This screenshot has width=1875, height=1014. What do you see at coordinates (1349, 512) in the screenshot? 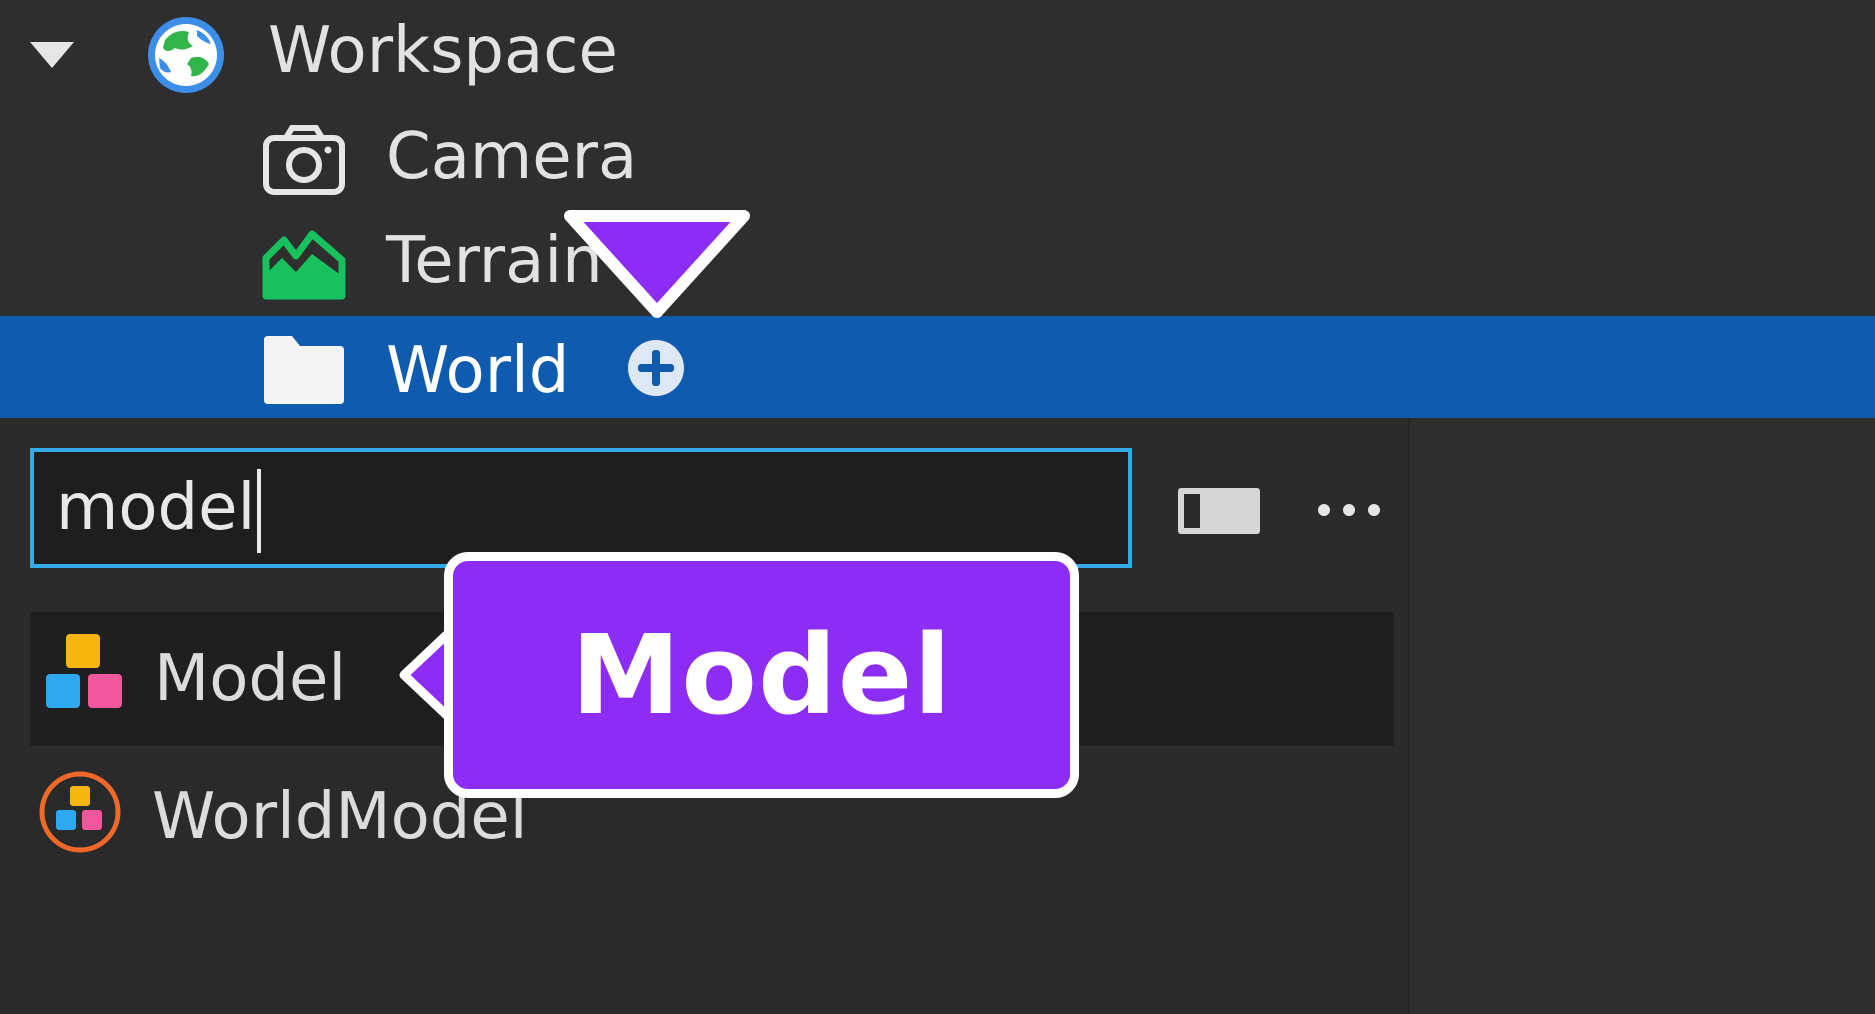
I see `more-options-icon` at bounding box center [1349, 512].